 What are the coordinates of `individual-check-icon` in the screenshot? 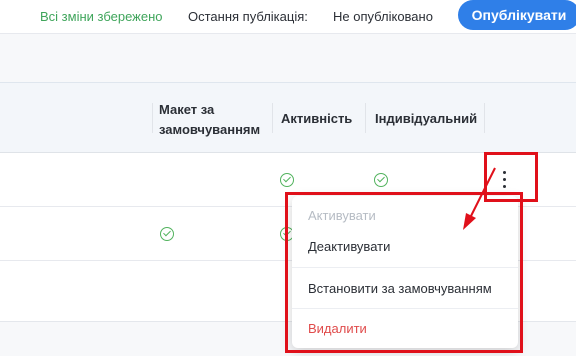 It's located at (381, 180).